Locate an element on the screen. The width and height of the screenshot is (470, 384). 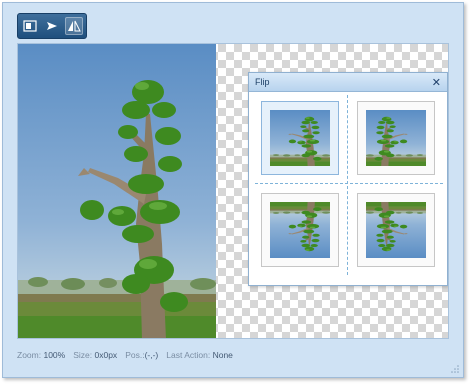
flip-panel-header: Flip ✕ is located at coordinates (348, 82).